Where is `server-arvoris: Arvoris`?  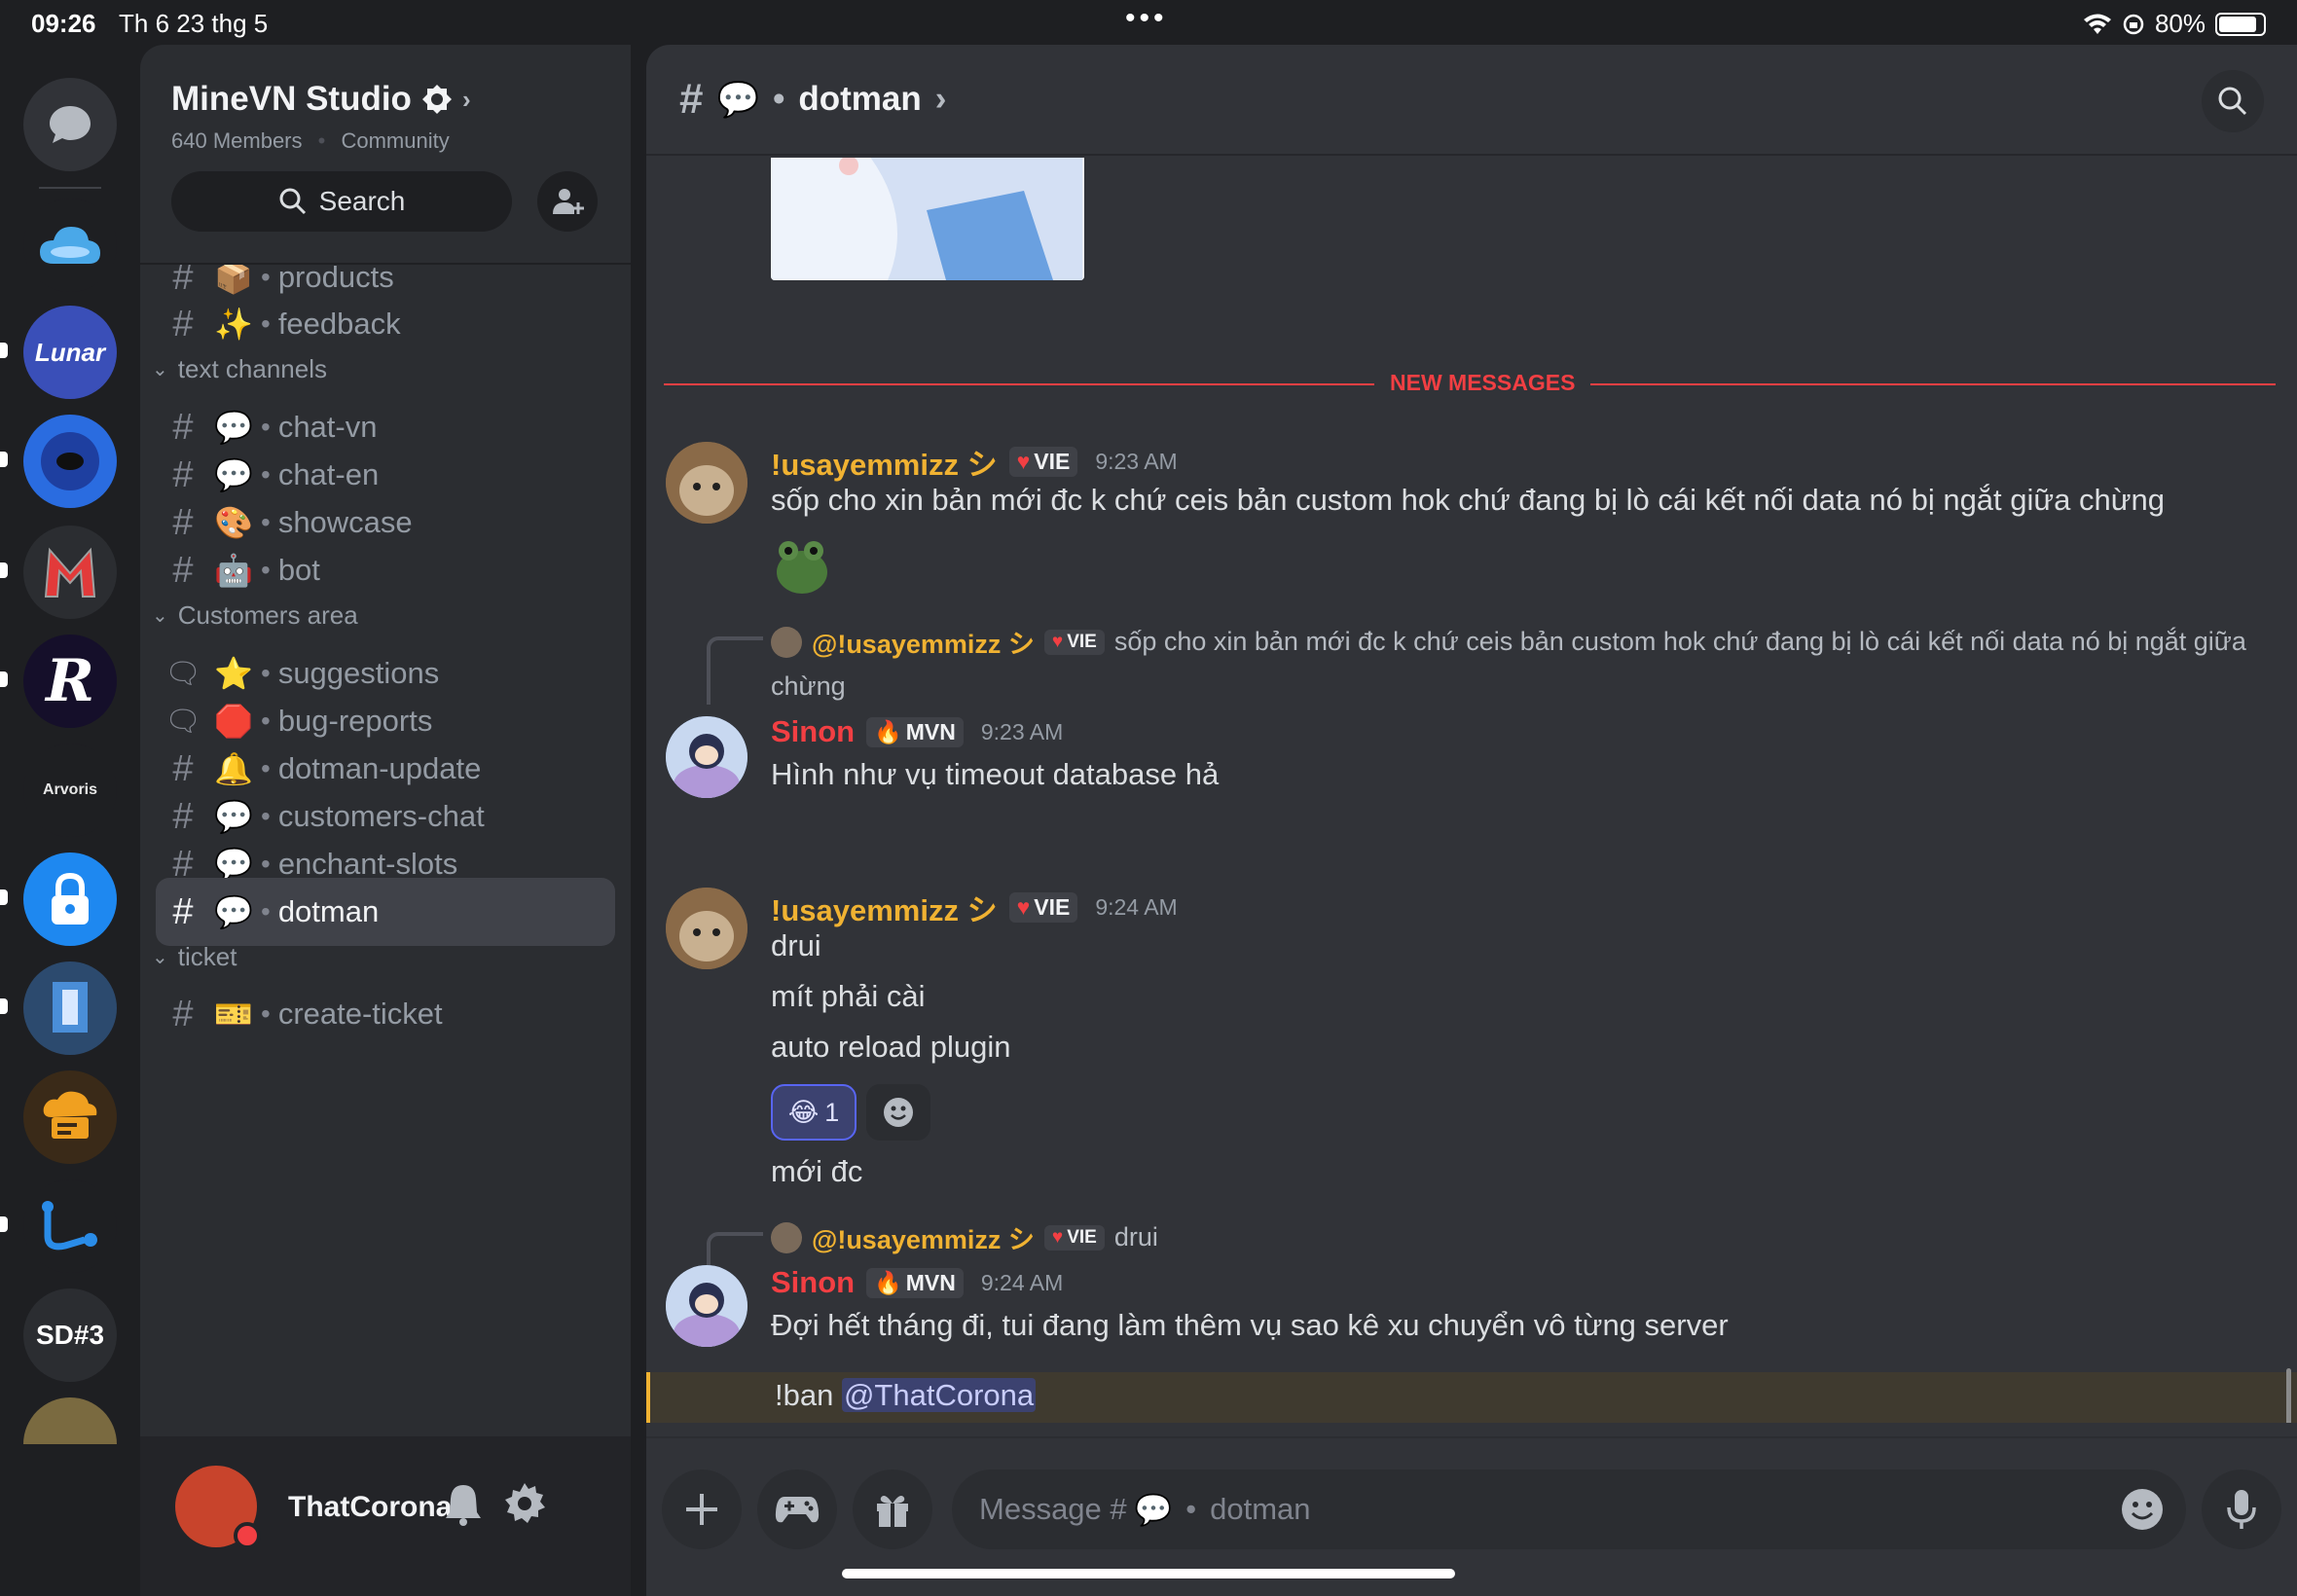 server-arvoris: Arvoris is located at coordinates (70, 790).